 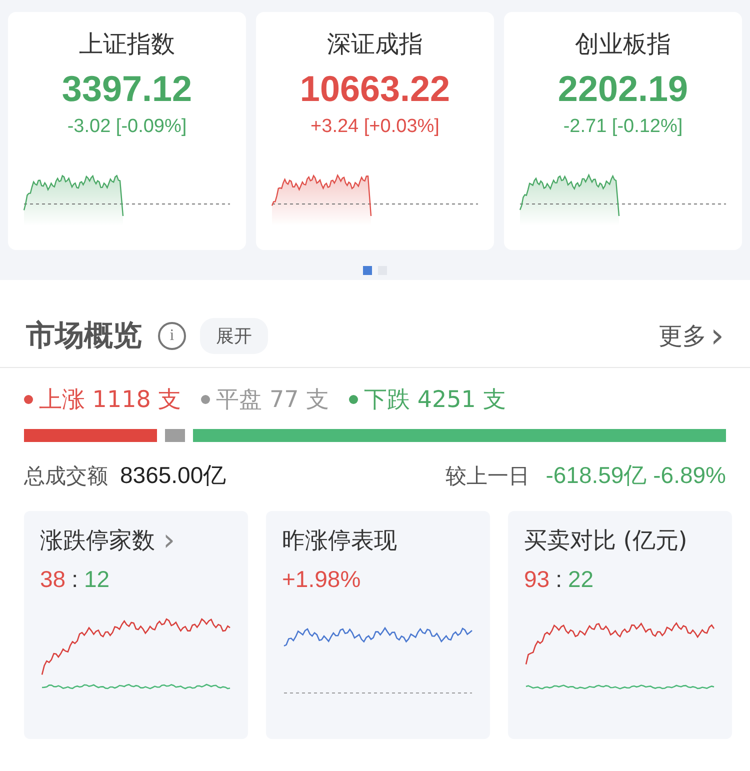 I want to click on index-value: 3397.12, so click(x=127, y=89).